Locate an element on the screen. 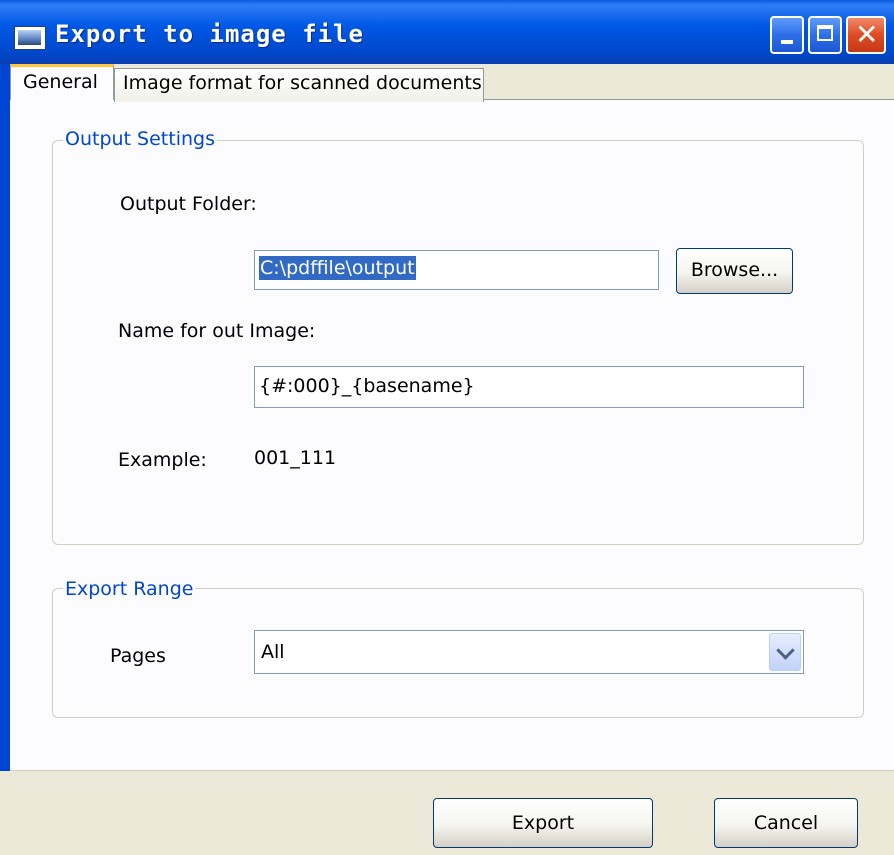 The image size is (894, 855). footer-divider is located at coordinates (452, 770).